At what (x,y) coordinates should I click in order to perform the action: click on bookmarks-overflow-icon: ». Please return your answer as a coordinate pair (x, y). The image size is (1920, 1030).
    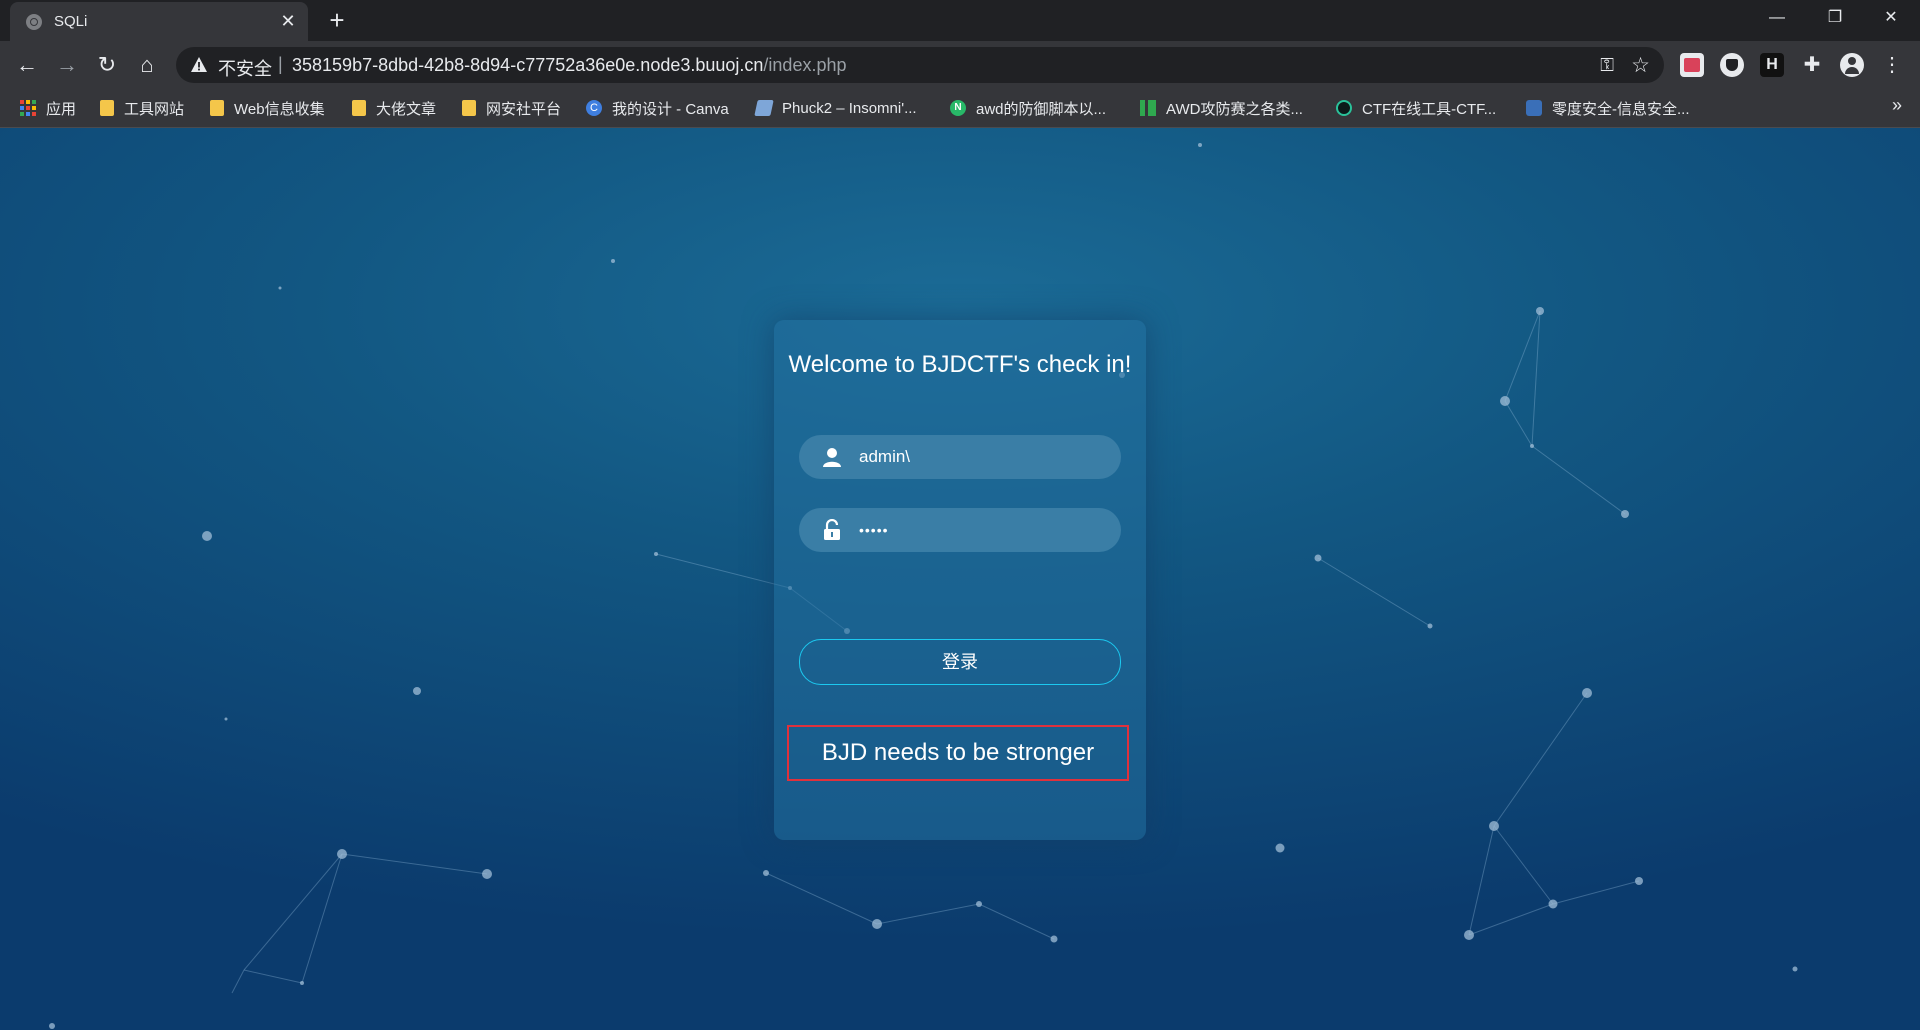
    Looking at the image, I should click on (1897, 105).